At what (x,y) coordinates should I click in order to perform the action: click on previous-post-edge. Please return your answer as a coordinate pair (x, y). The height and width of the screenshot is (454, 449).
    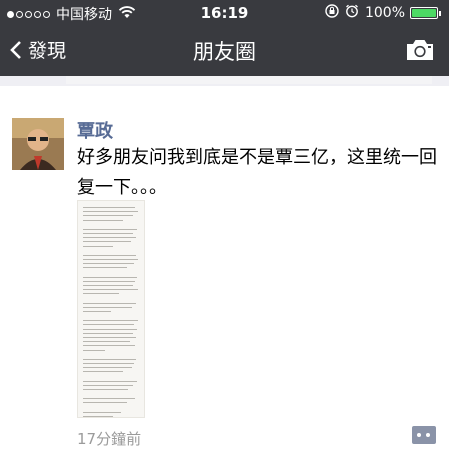
    Looking at the image, I should click on (224, 81).